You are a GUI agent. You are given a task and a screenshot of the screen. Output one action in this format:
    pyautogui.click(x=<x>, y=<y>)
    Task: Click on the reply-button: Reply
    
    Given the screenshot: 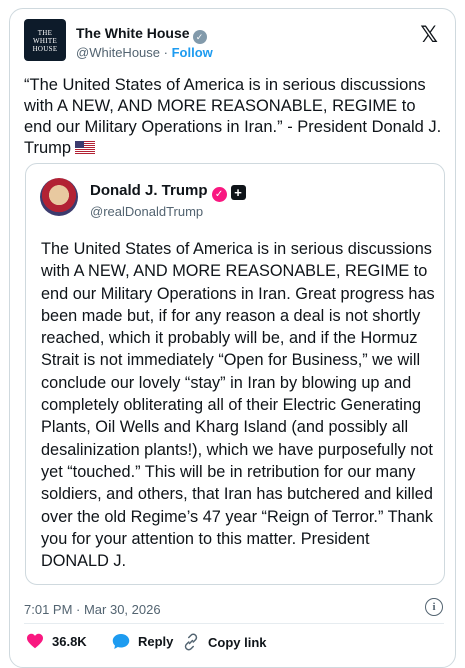 What is the action you would take?
    pyautogui.click(x=142, y=641)
    